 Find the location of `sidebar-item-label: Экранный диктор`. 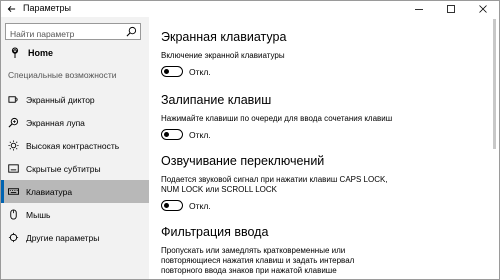

sidebar-item-label: Экранный диктор is located at coordinates (60, 99).